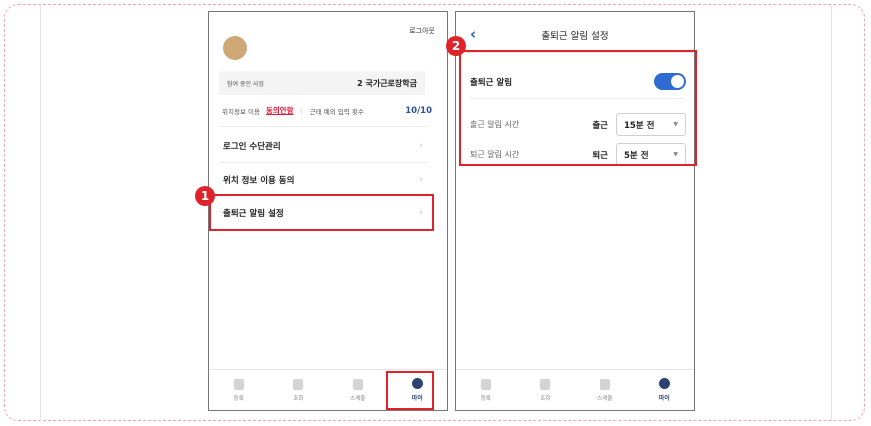 This screenshot has width=871, height=426. I want to click on step-badge-2: 2, so click(456, 46).